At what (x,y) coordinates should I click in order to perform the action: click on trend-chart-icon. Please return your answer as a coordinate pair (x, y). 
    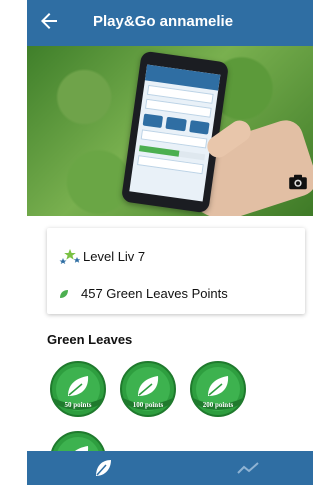
    Looking at the image, I should click on (248, 468).